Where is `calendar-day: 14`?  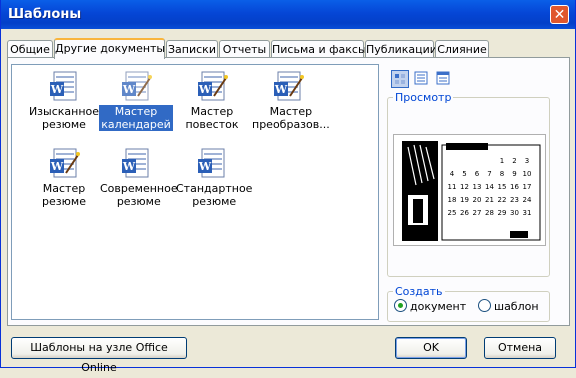
calendar-day: 14 is located at coordinates (489, 187).